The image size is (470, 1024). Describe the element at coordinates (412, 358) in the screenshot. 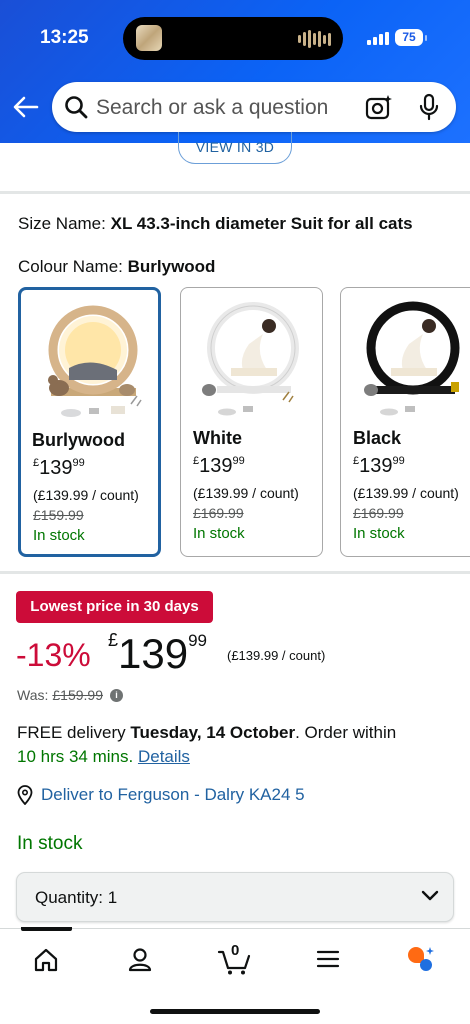

I see `black-cat-wheel-image` at that location.